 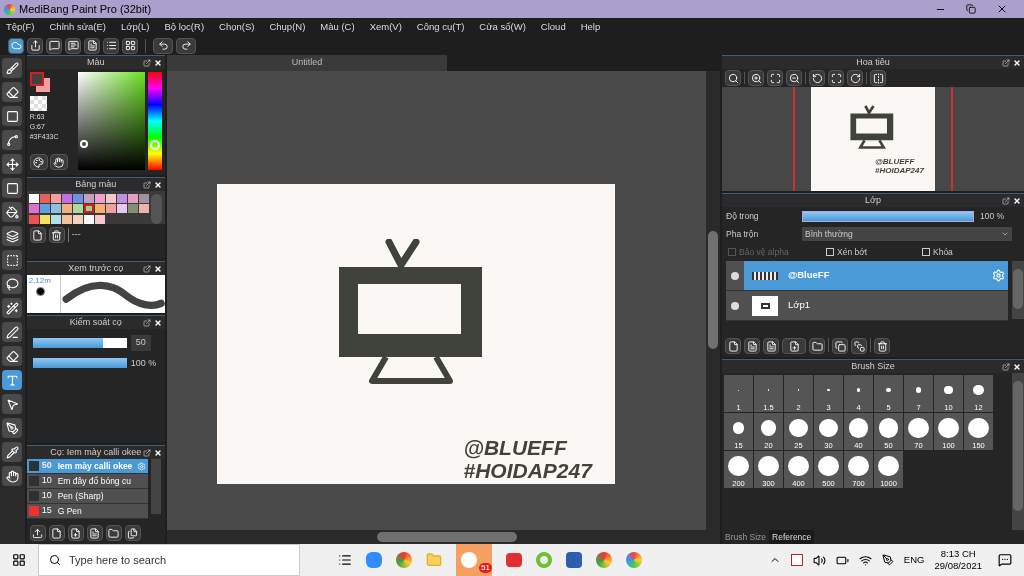 I want to click on brush-item: 10 Pen (Sharp), so click(x=87, y=496).